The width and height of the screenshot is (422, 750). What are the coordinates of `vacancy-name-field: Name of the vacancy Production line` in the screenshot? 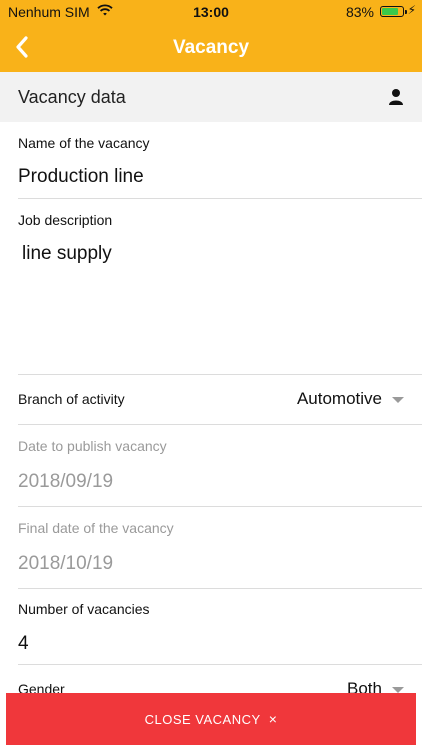 It's located at (220, 160).